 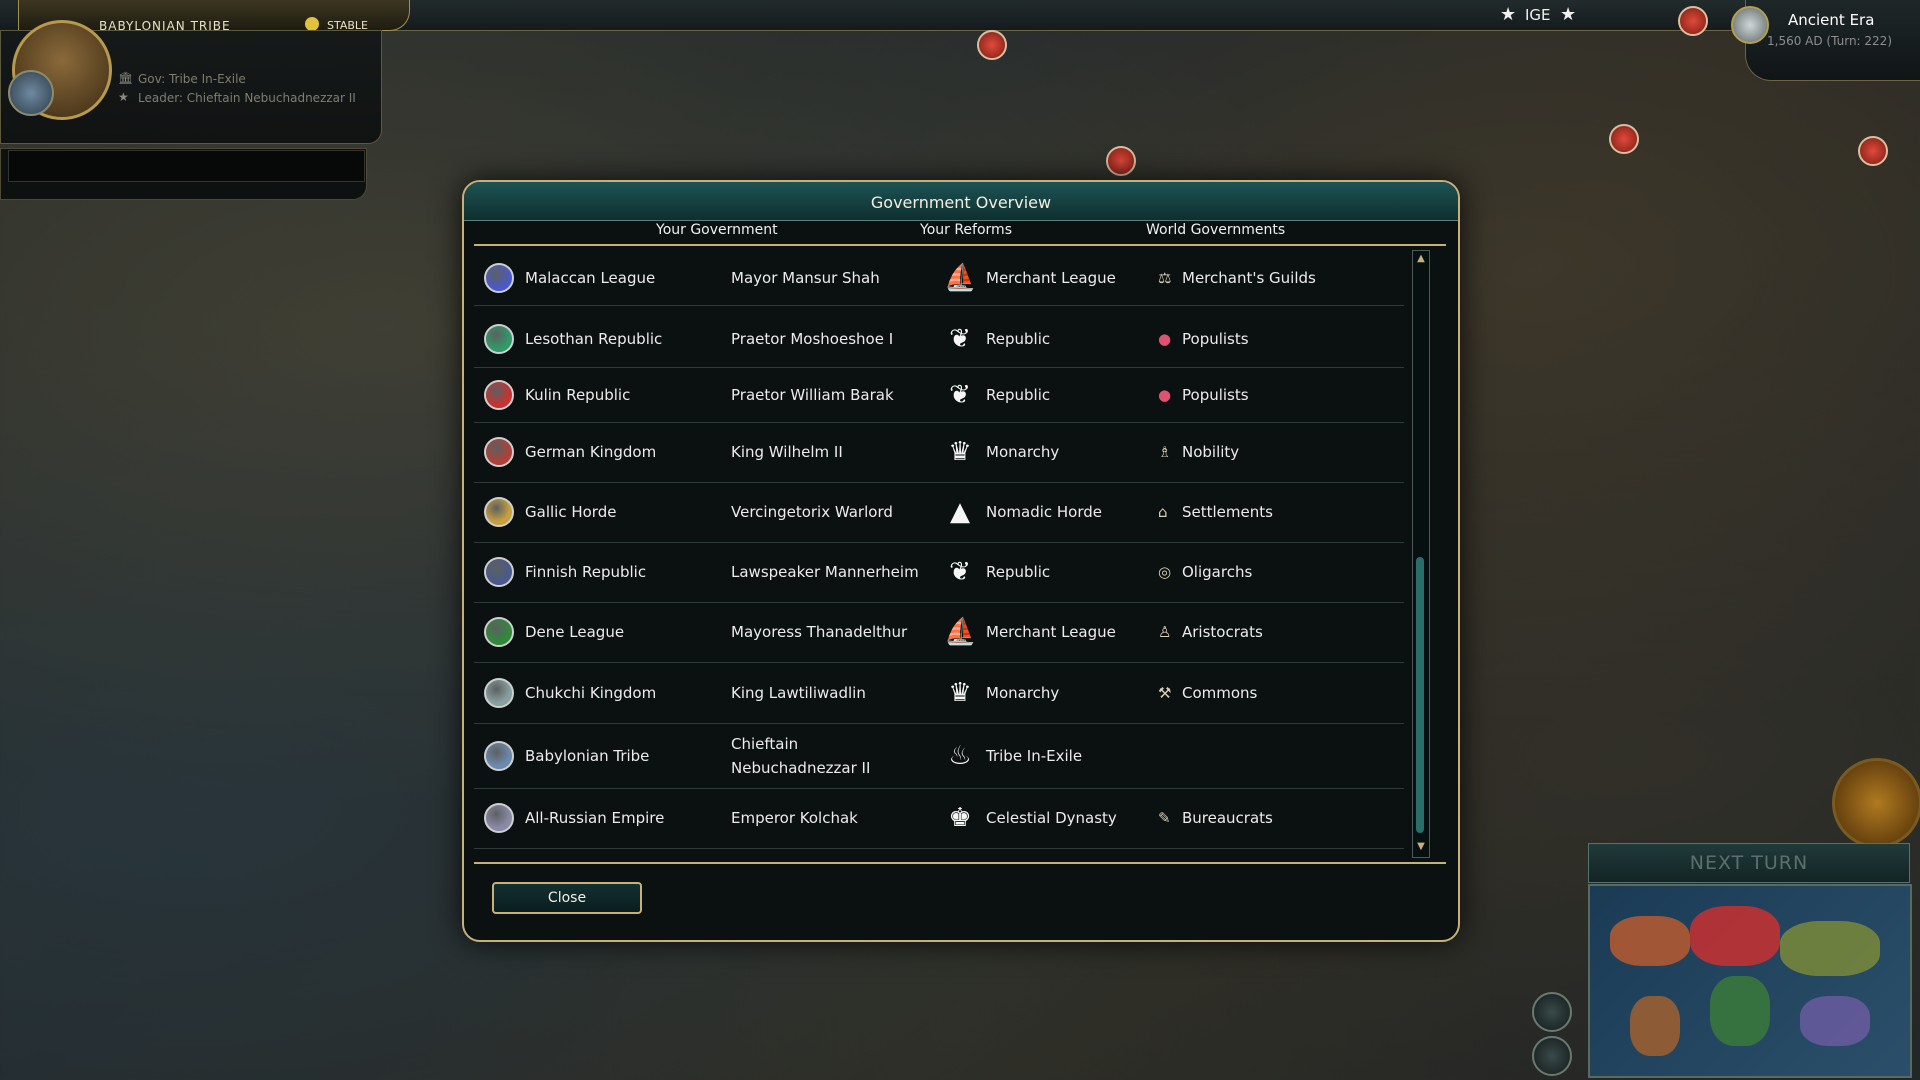 I want to click on hut-icon: ⌂, so click(x=1163, y=512).